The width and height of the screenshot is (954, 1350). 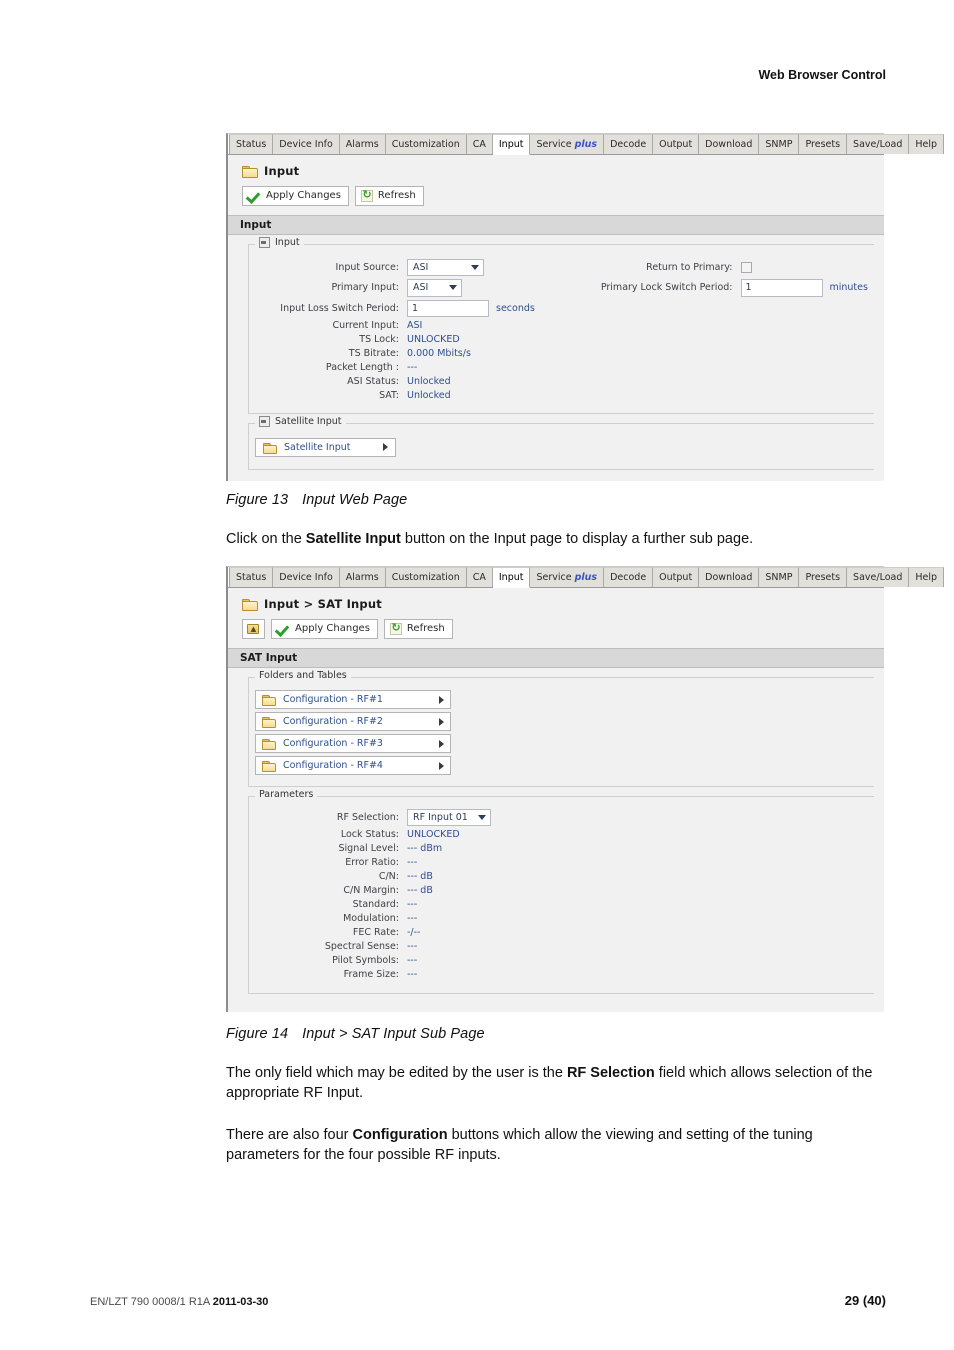 I want to click on configuration-rf3-button: Configuration - RF#3, so click(x=353, y=743).